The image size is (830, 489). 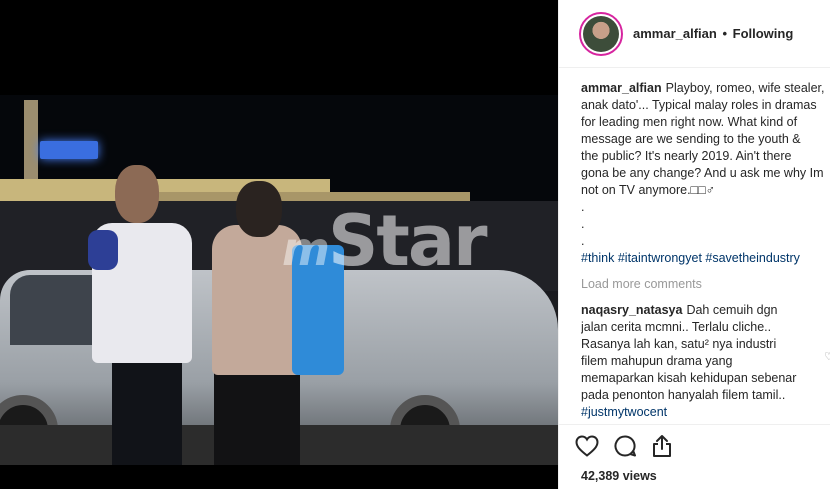 I want to click on hashtag-link: #savetheindustry, so click(x=752, y=258).